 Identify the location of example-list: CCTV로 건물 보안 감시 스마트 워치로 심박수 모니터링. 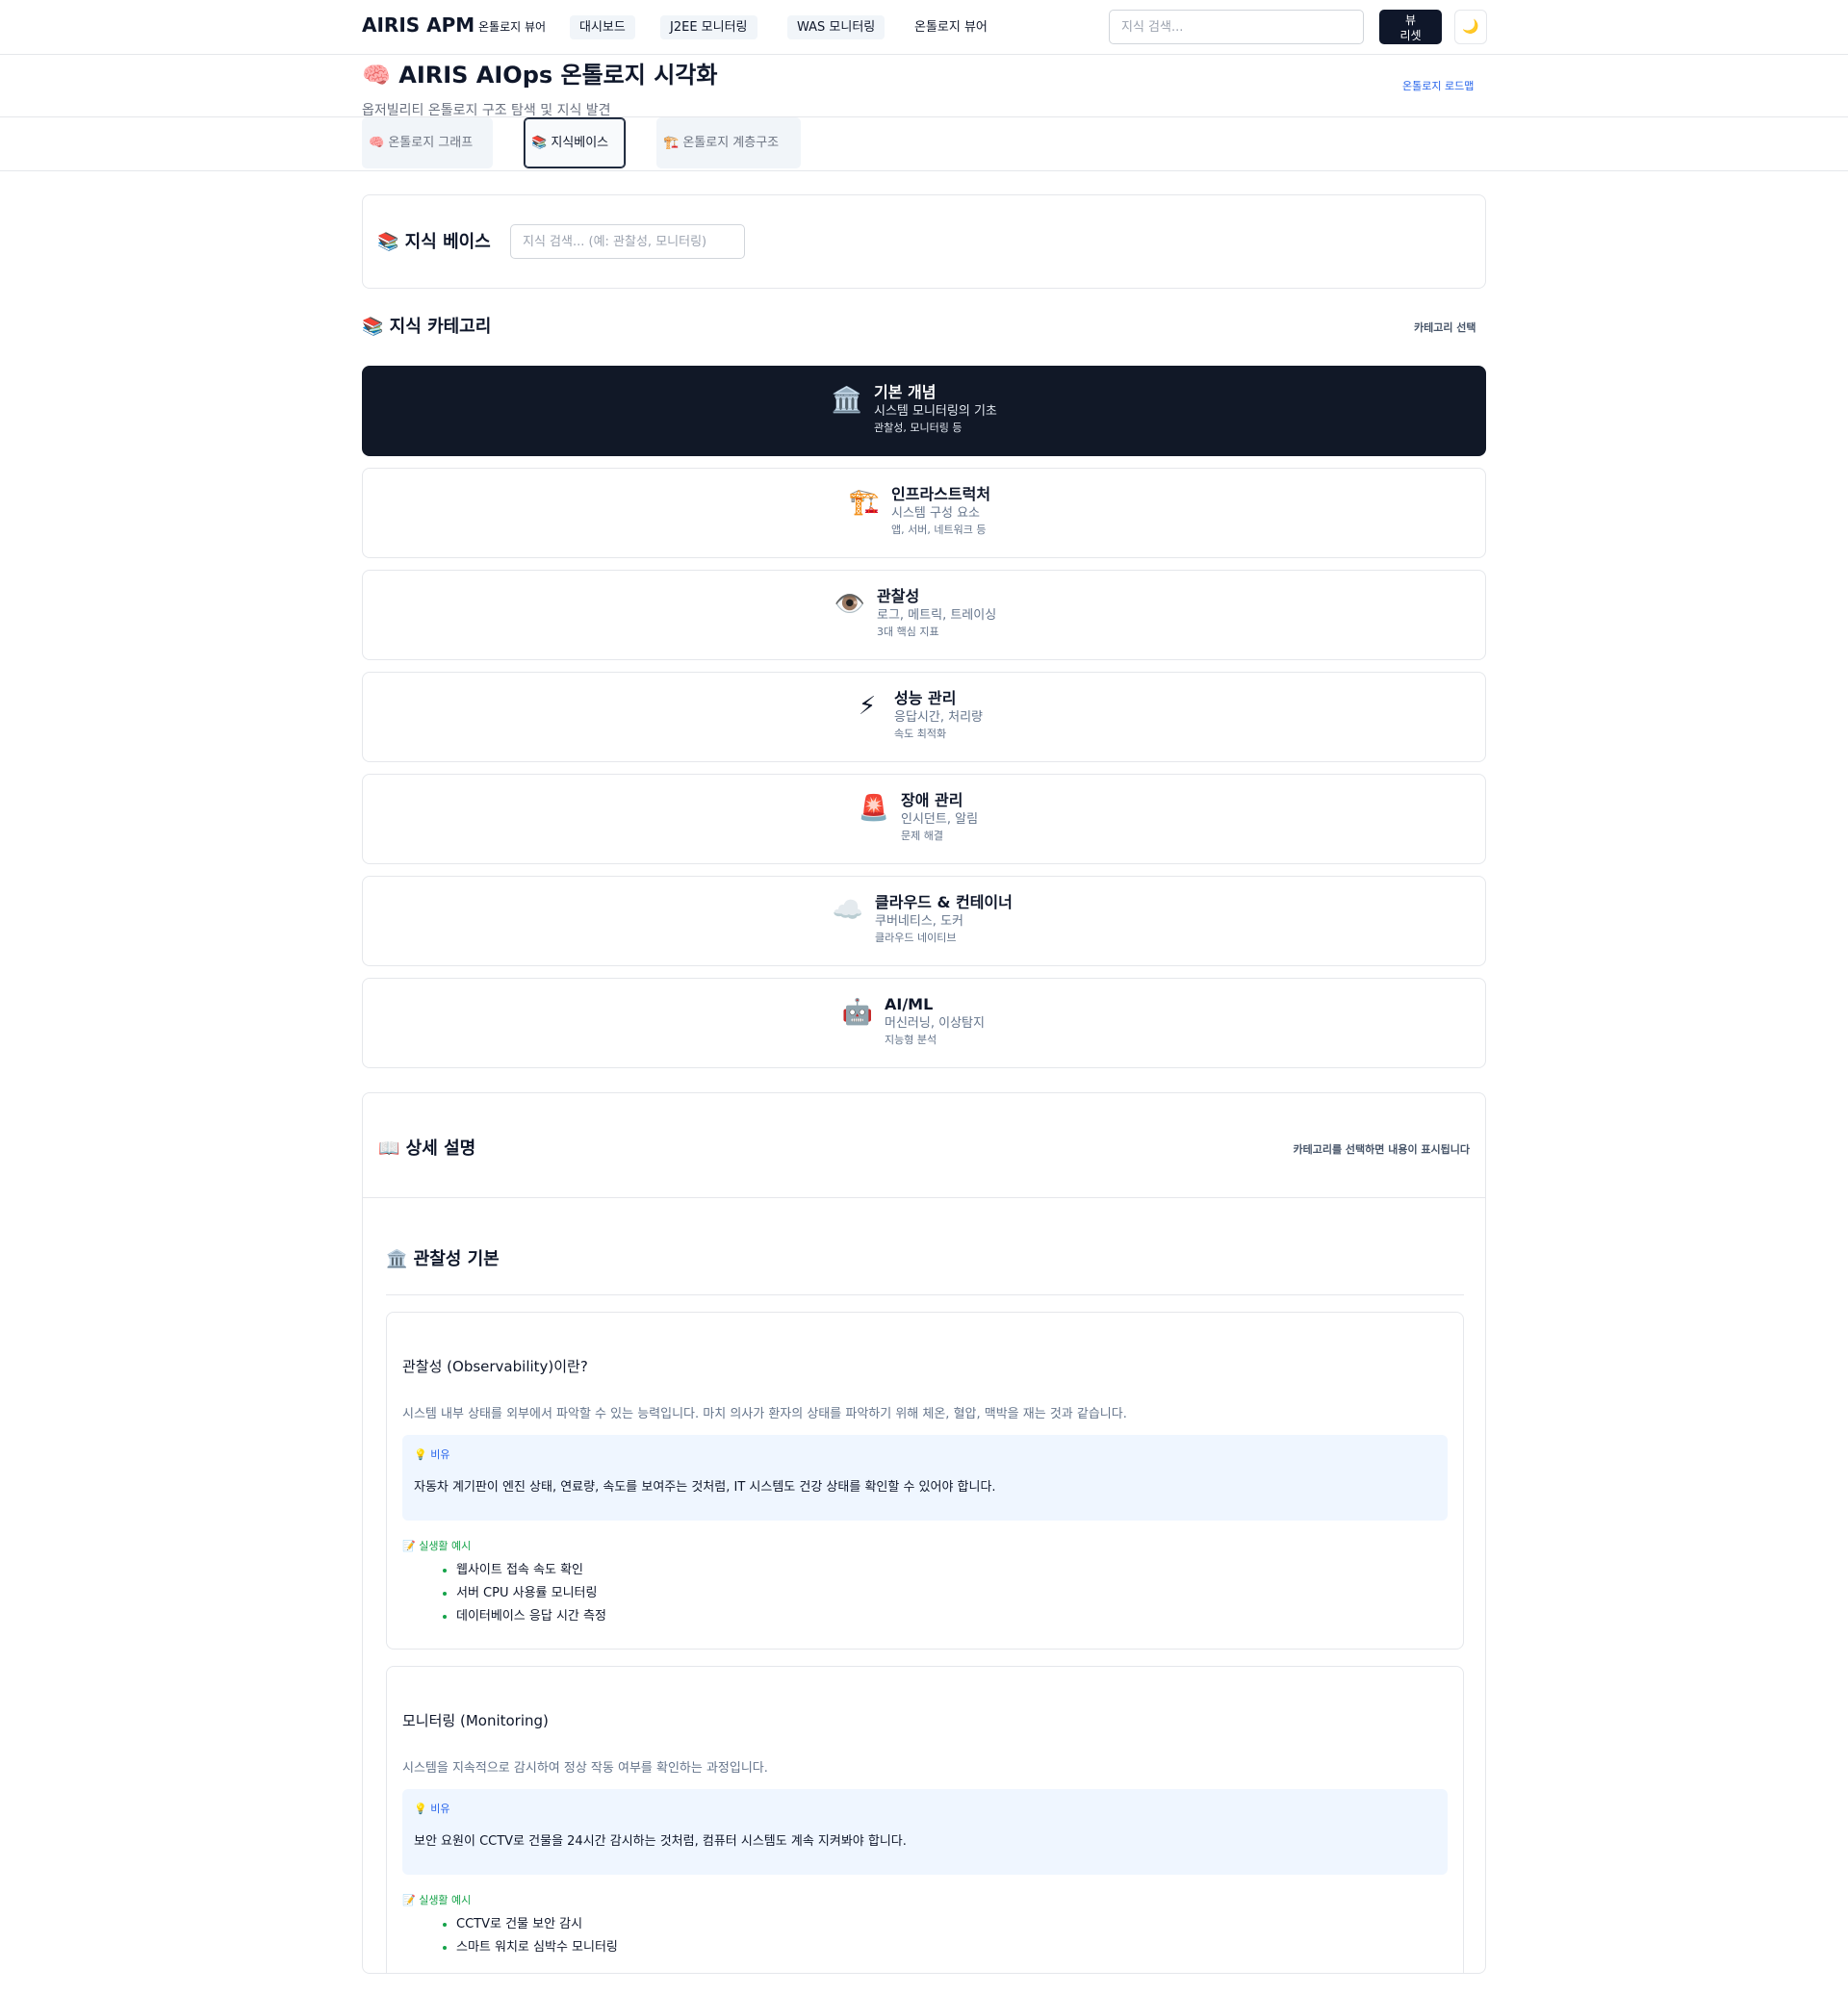
(530, 1936).